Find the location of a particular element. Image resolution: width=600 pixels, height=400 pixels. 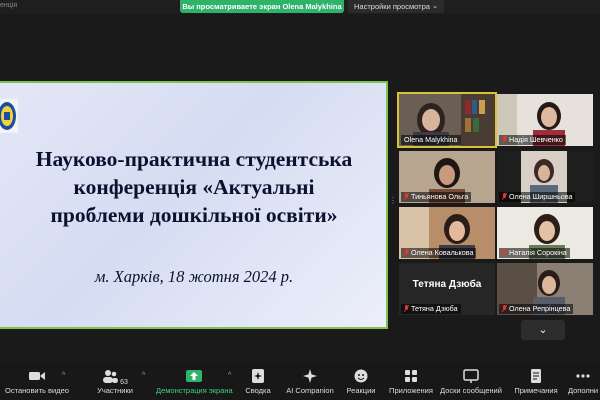

participants-label: Участники is located at coordinates (115, 390).